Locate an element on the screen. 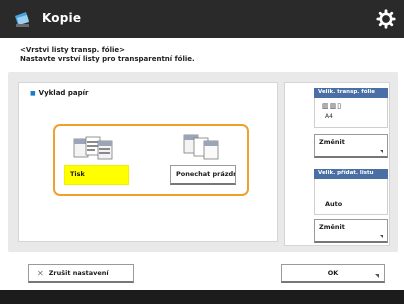 This screenshot has width=404, height=304. copy-icon is located at coordinates (22, 19).